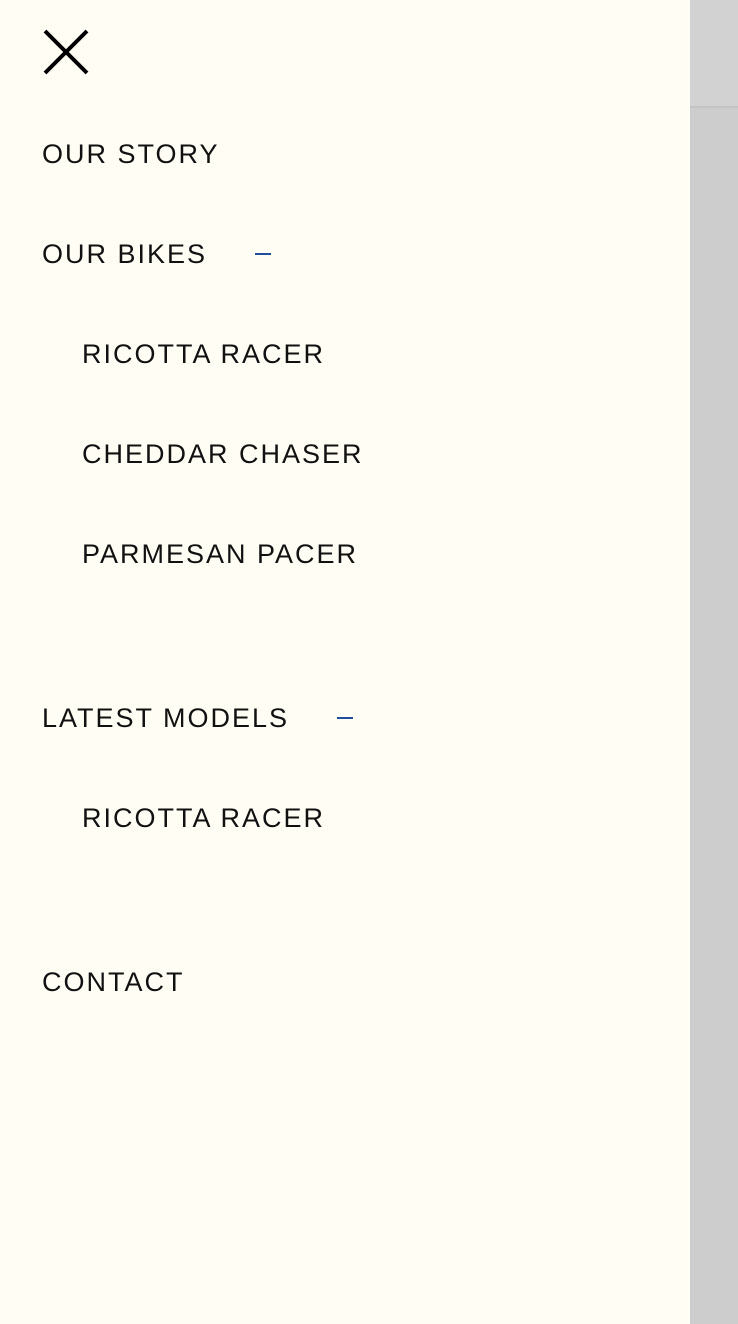 Image resolution: width=738 pixels, height=1324 pixels. I want to click on close-menu-button, so click(66, 52).